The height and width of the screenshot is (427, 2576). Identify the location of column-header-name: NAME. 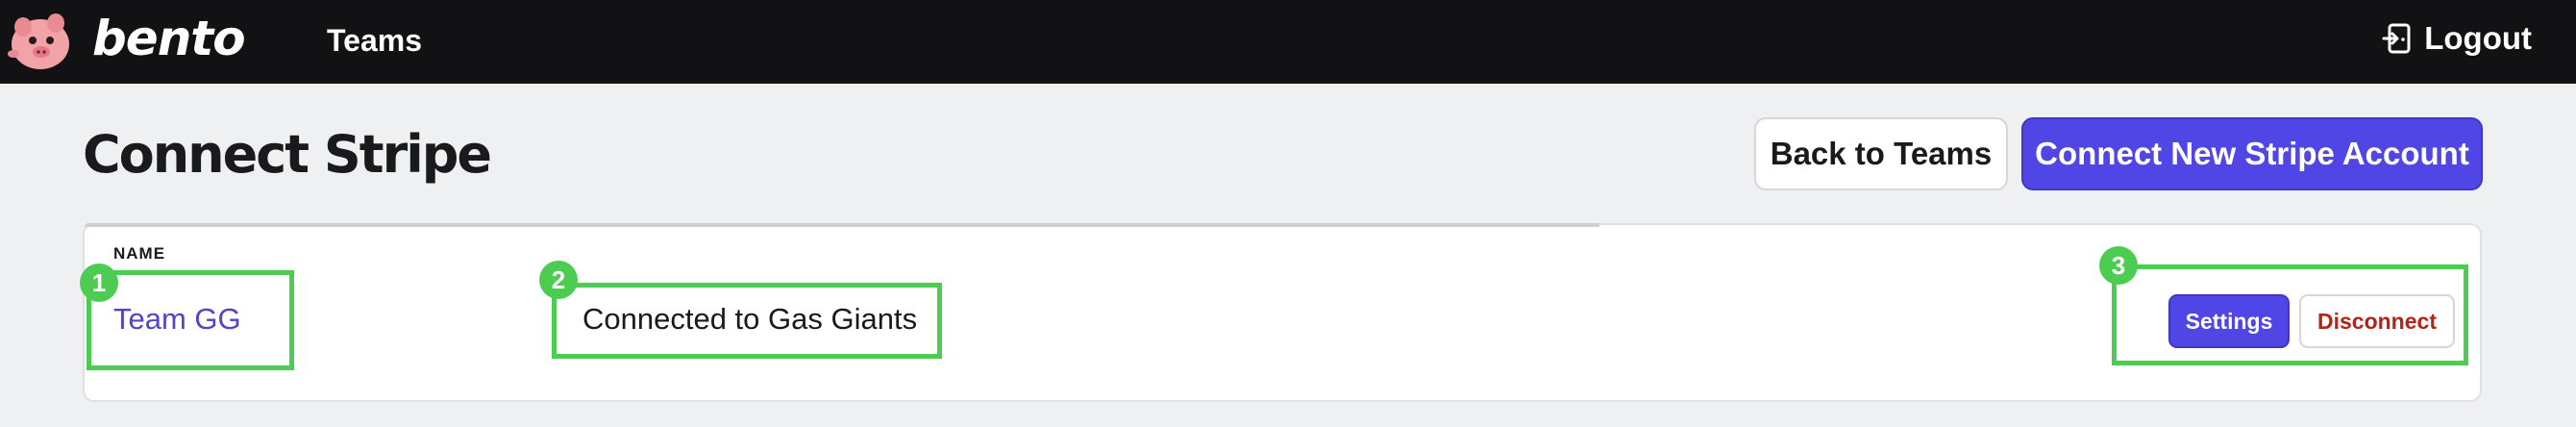
(140, 253).